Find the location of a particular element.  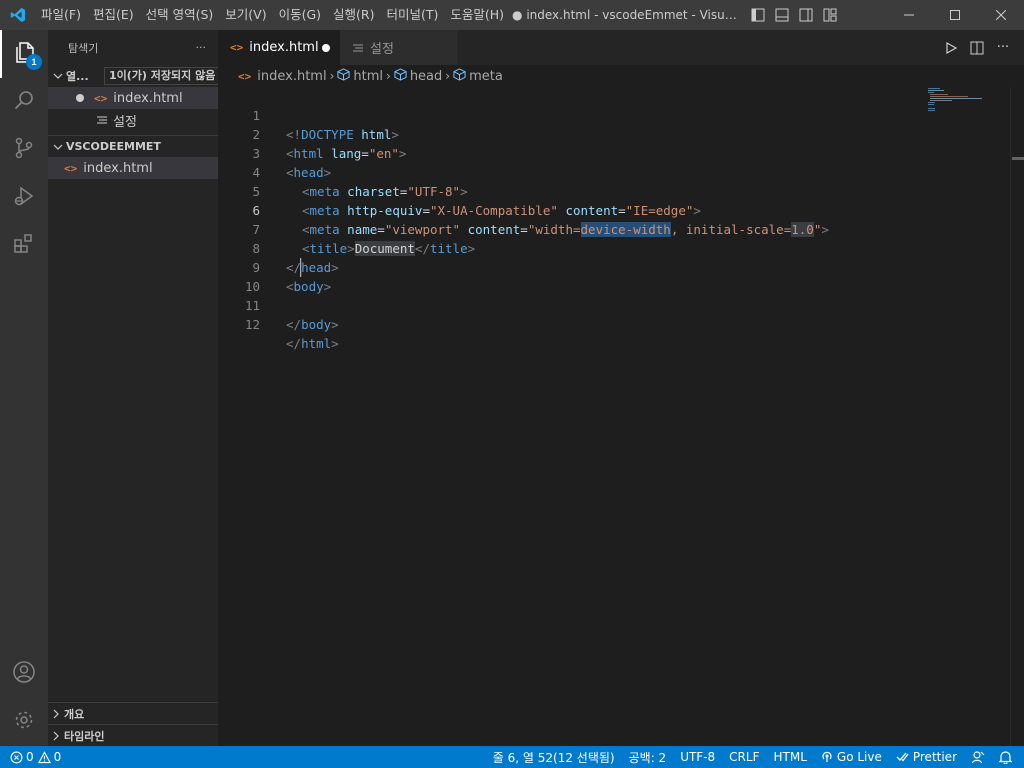

menu-help: 도움말(H) is located at coordinates (477, 15).